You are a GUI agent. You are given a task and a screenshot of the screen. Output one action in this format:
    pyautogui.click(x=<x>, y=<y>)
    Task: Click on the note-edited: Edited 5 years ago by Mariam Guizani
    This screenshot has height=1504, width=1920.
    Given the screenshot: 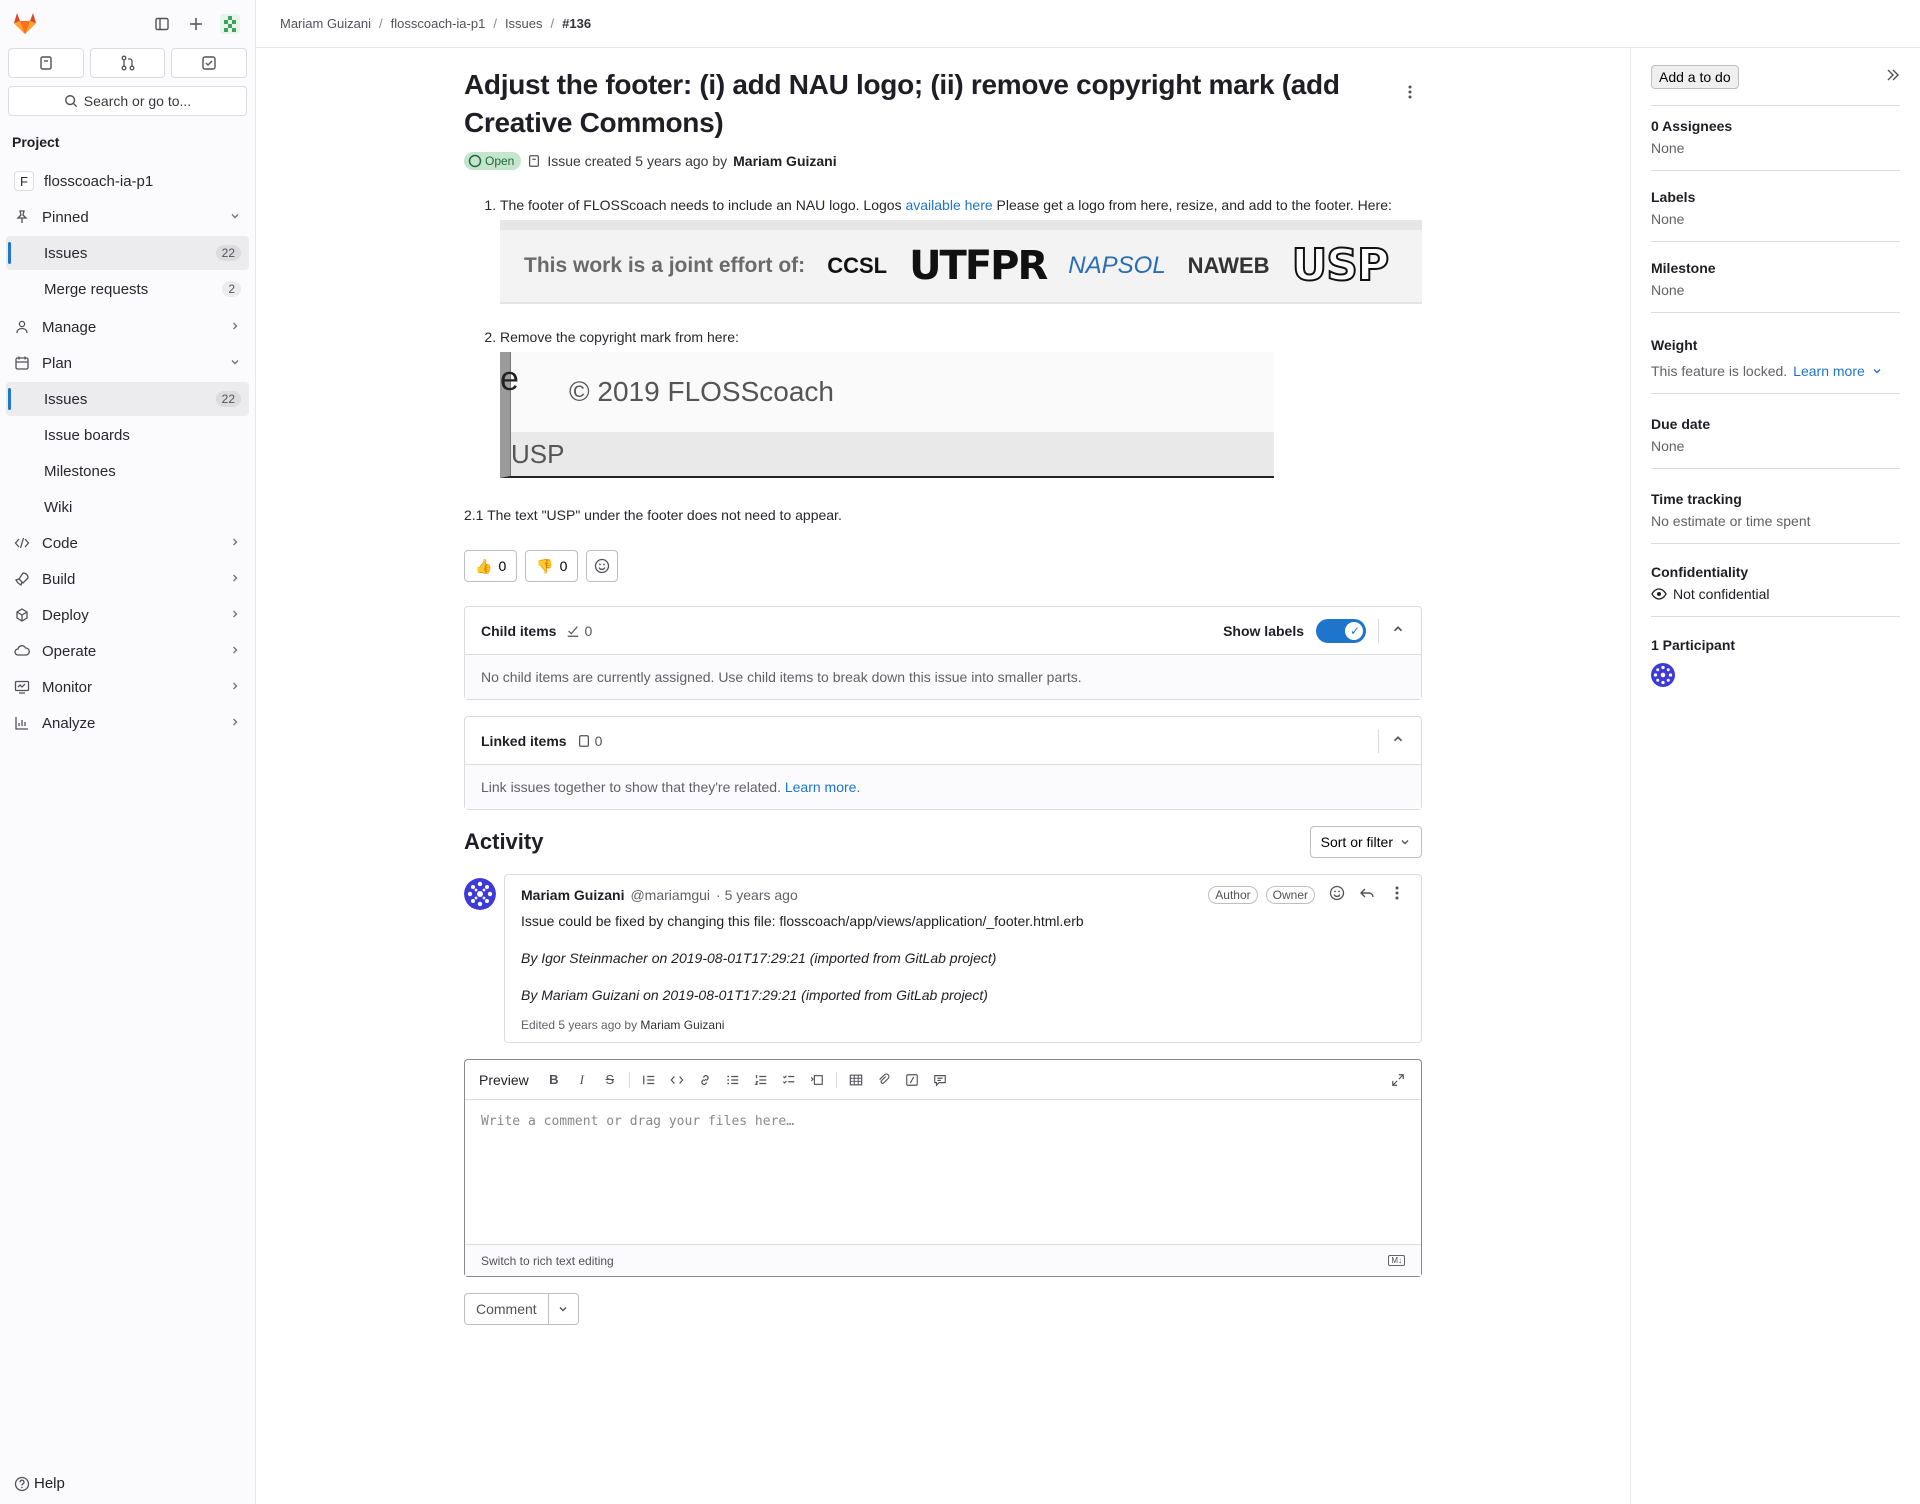 What is the action you would take?
    pyautogui.click(x=963, y=1025)
    